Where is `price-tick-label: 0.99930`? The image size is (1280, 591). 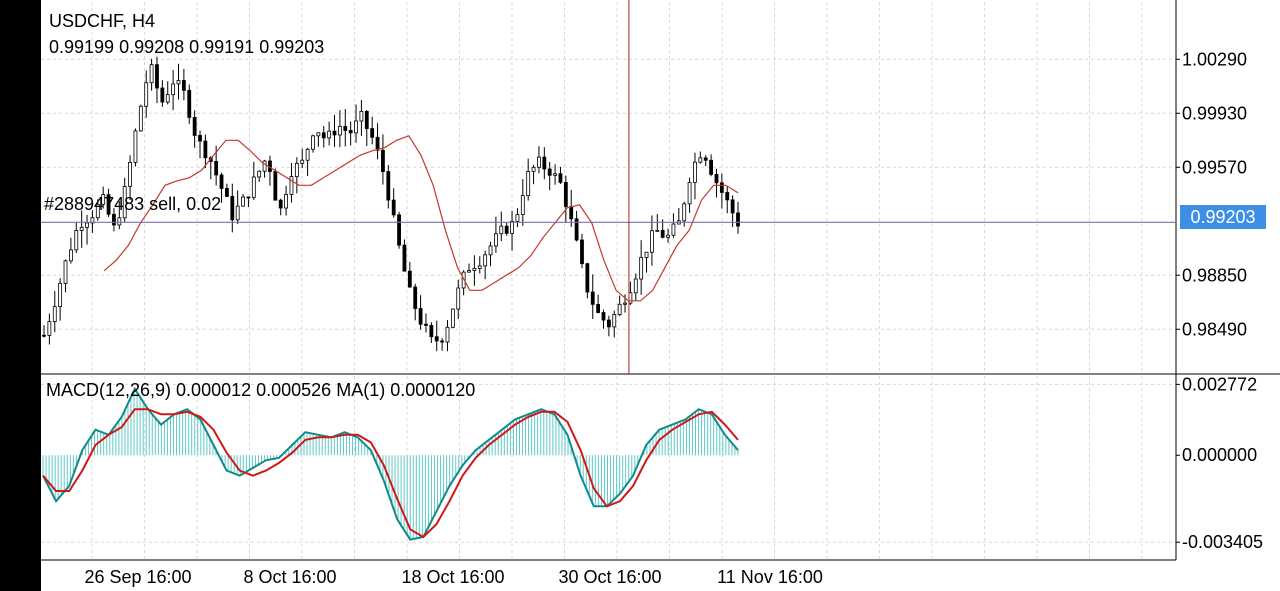
price-tick-label: 0.99930 is located at coordinates (1214, 113).